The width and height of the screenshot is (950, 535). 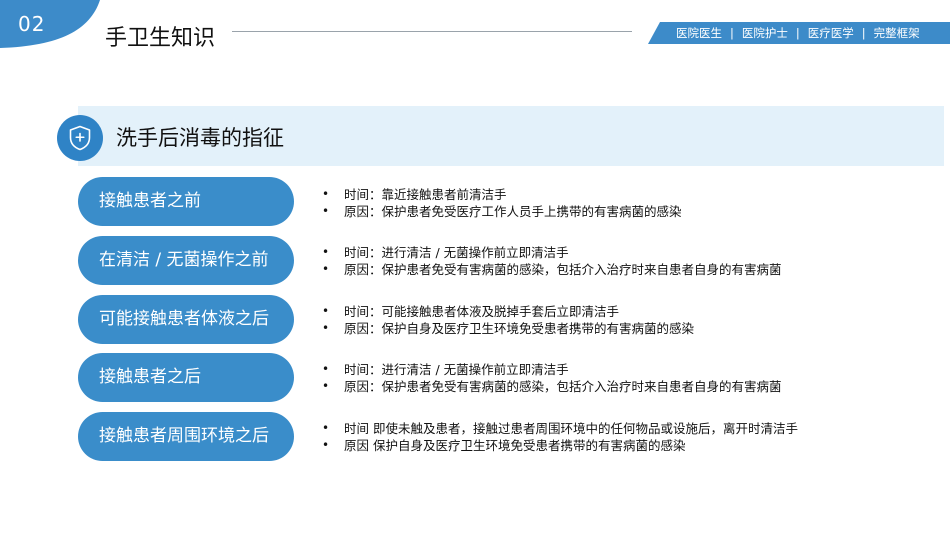 What do you see at coordinates (186, 260) in the screenshot?
I see `row-label-pill: 在清洁 / 无菌操作之前` at bounding box center [186, 260].